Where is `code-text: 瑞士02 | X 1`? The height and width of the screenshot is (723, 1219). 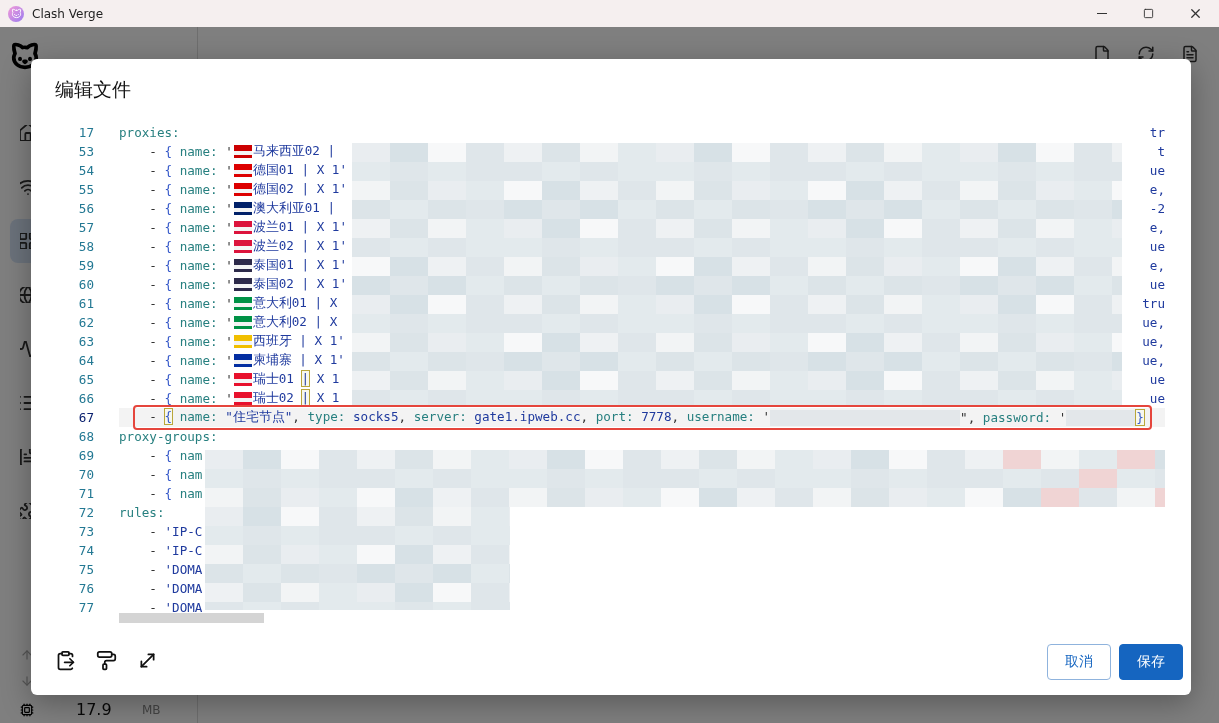
code-text: 瑞士02 | X 1 is located at coordinates (296, 398).